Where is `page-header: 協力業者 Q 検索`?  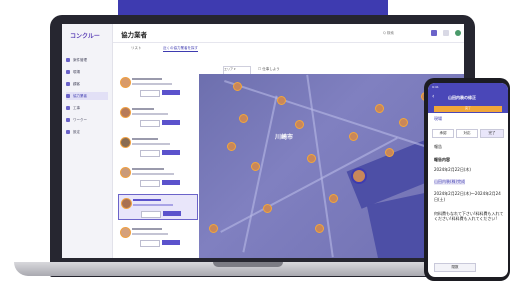 page-header: 協力業者 Q 検索 is located at coordinates (288, 33).